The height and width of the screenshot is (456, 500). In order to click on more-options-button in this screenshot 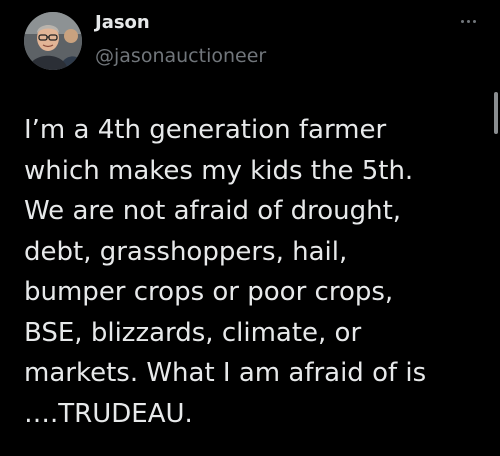, I will do `click(468, 21)`.